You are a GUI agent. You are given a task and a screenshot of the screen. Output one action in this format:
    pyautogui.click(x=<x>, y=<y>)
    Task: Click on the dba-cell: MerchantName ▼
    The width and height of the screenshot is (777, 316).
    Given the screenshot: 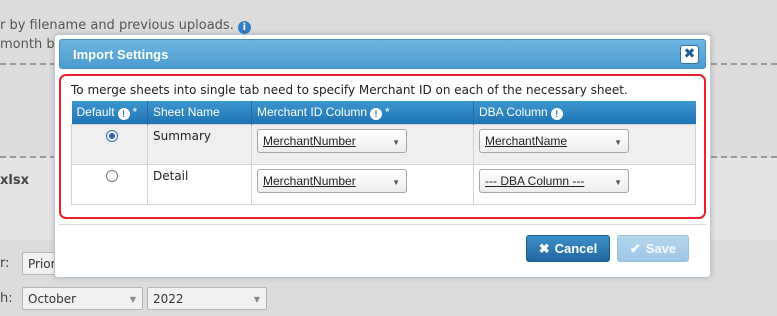 What is the action you would take?
    pyautogui.click(x=584, y=144)
    